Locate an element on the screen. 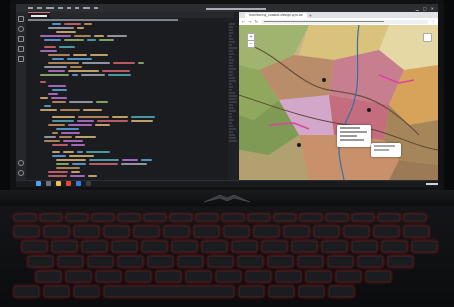 Image resolution: width=454 pixels, height=307 pixels. maximize-icon: □ is located at coordinates (425, 8).